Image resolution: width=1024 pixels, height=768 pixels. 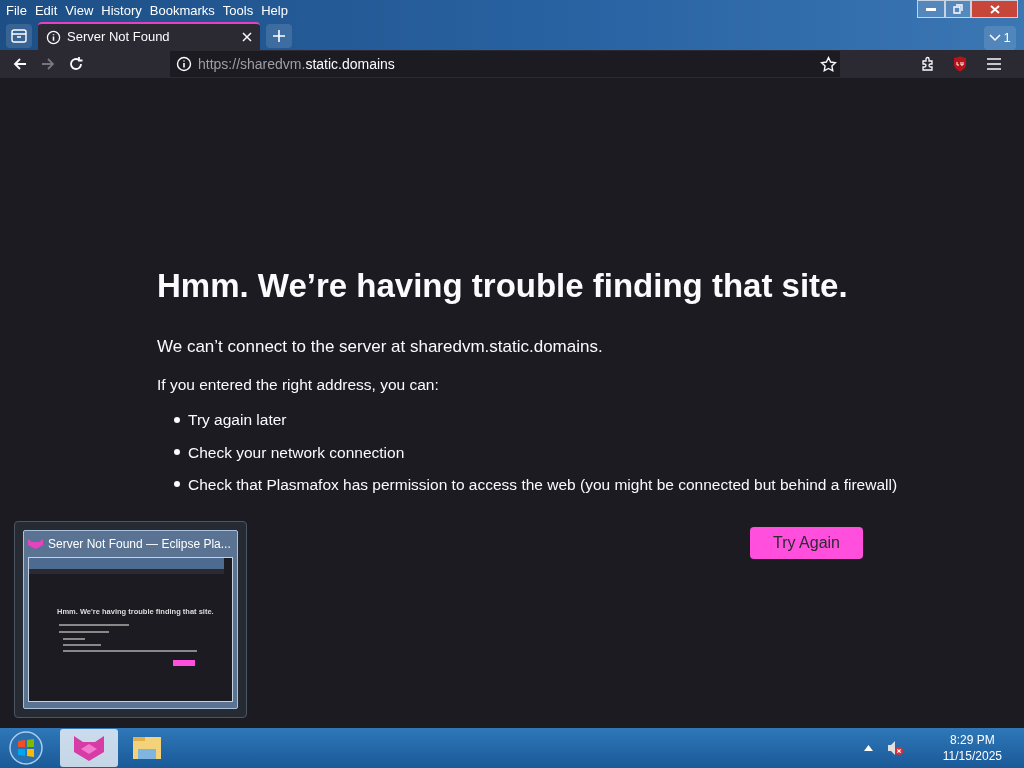 What do you see at coordinates (79, 11) in the screenshot?
I see `menu-item: View` at bounding box center [79, 11].